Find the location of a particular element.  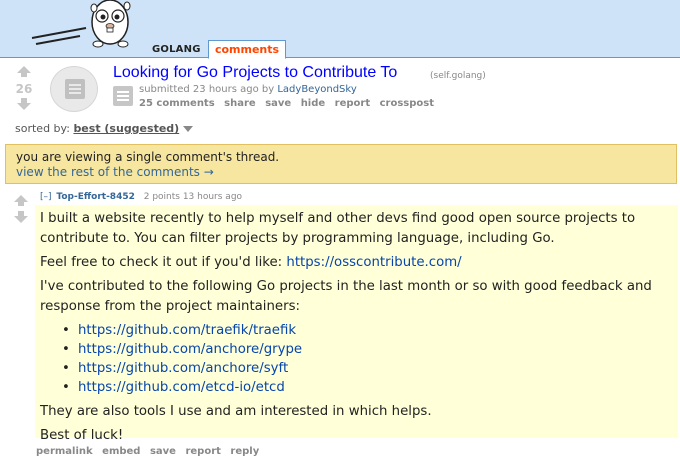

permalink-link: permalink is located at coordinates (64, 451).